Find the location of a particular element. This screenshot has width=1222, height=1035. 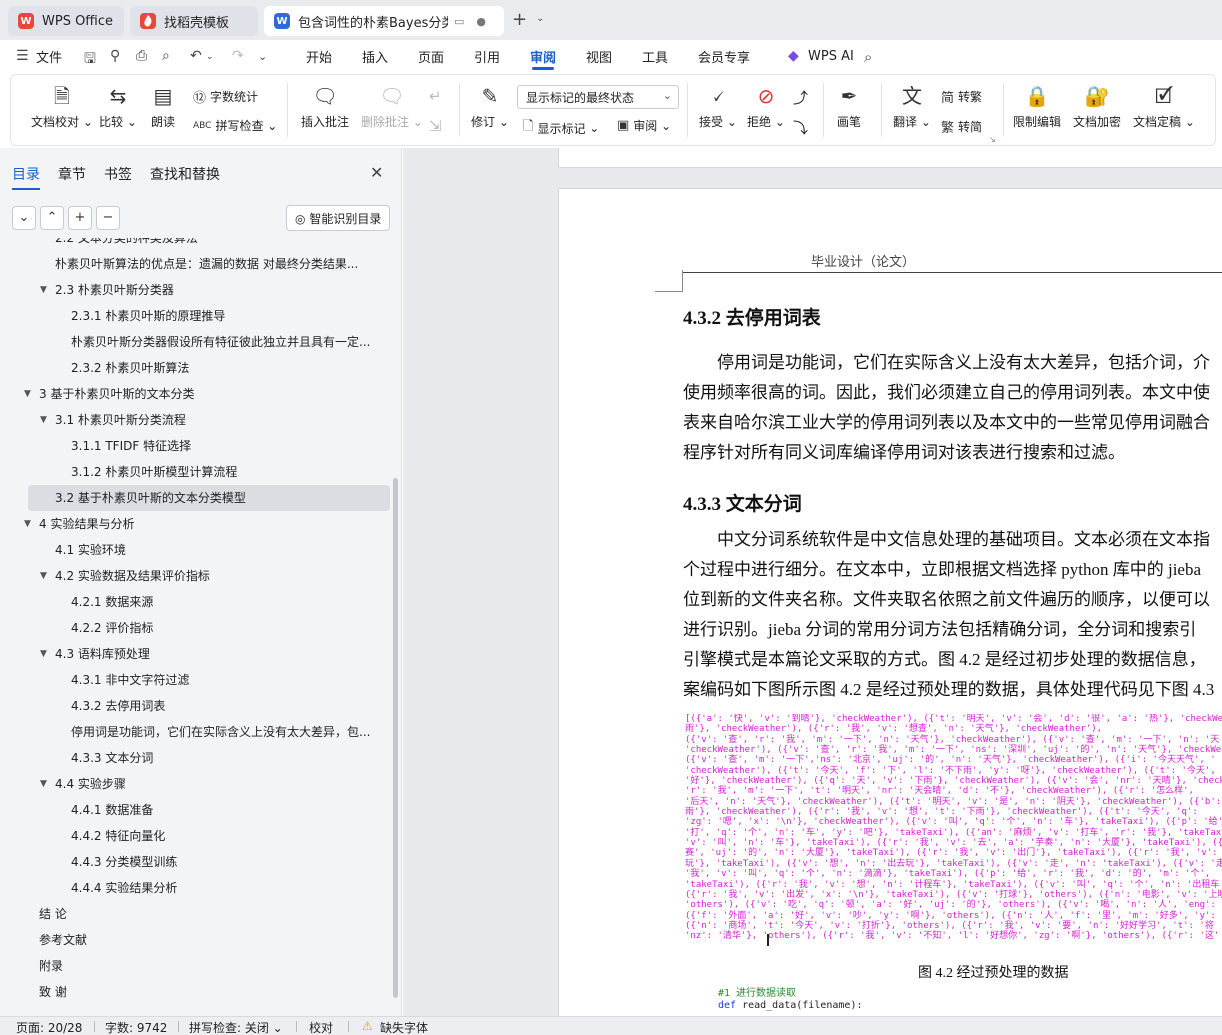

encrypt-button: 🔐 文档加密 is located at coordinates (1097, 106).